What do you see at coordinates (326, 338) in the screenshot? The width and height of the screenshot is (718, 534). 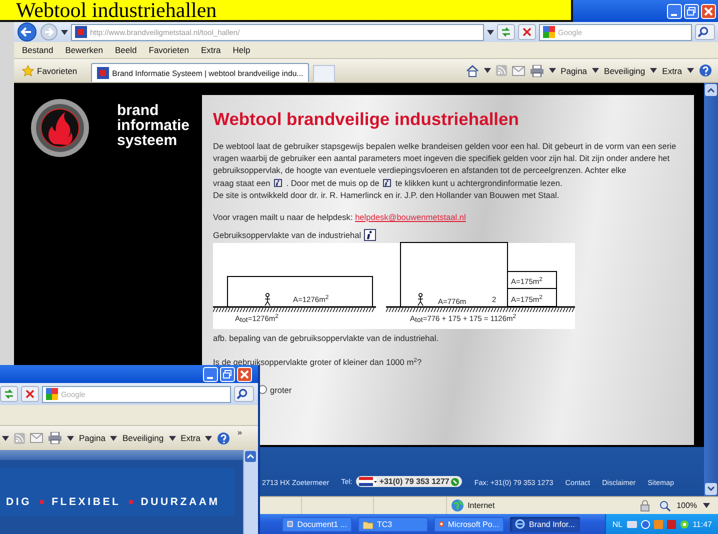 I see `diagram-caption: afb. bepaling van de gebruiksoppervlakte van de industriehal.` at bounding box center [326, 338].